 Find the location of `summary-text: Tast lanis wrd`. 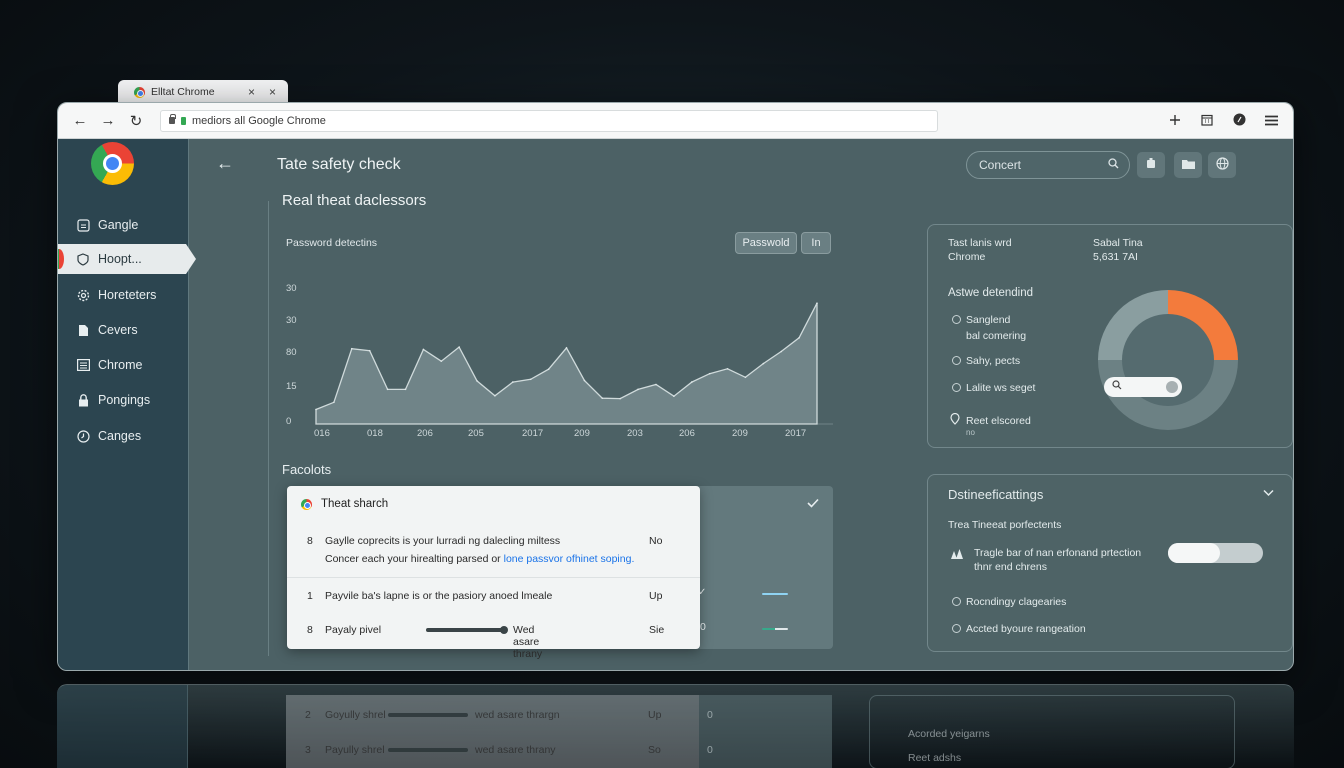

summary-text: Tast lanis wrd is located at coordinates (980, 243).